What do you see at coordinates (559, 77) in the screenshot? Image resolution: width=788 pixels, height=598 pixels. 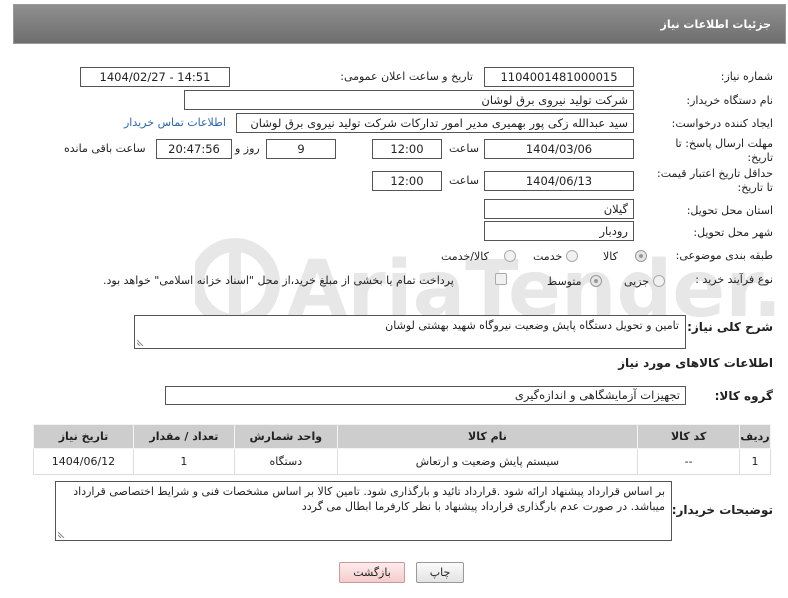 I see `need-number-field: 1104001481000015` at bounding box center [559, 77].